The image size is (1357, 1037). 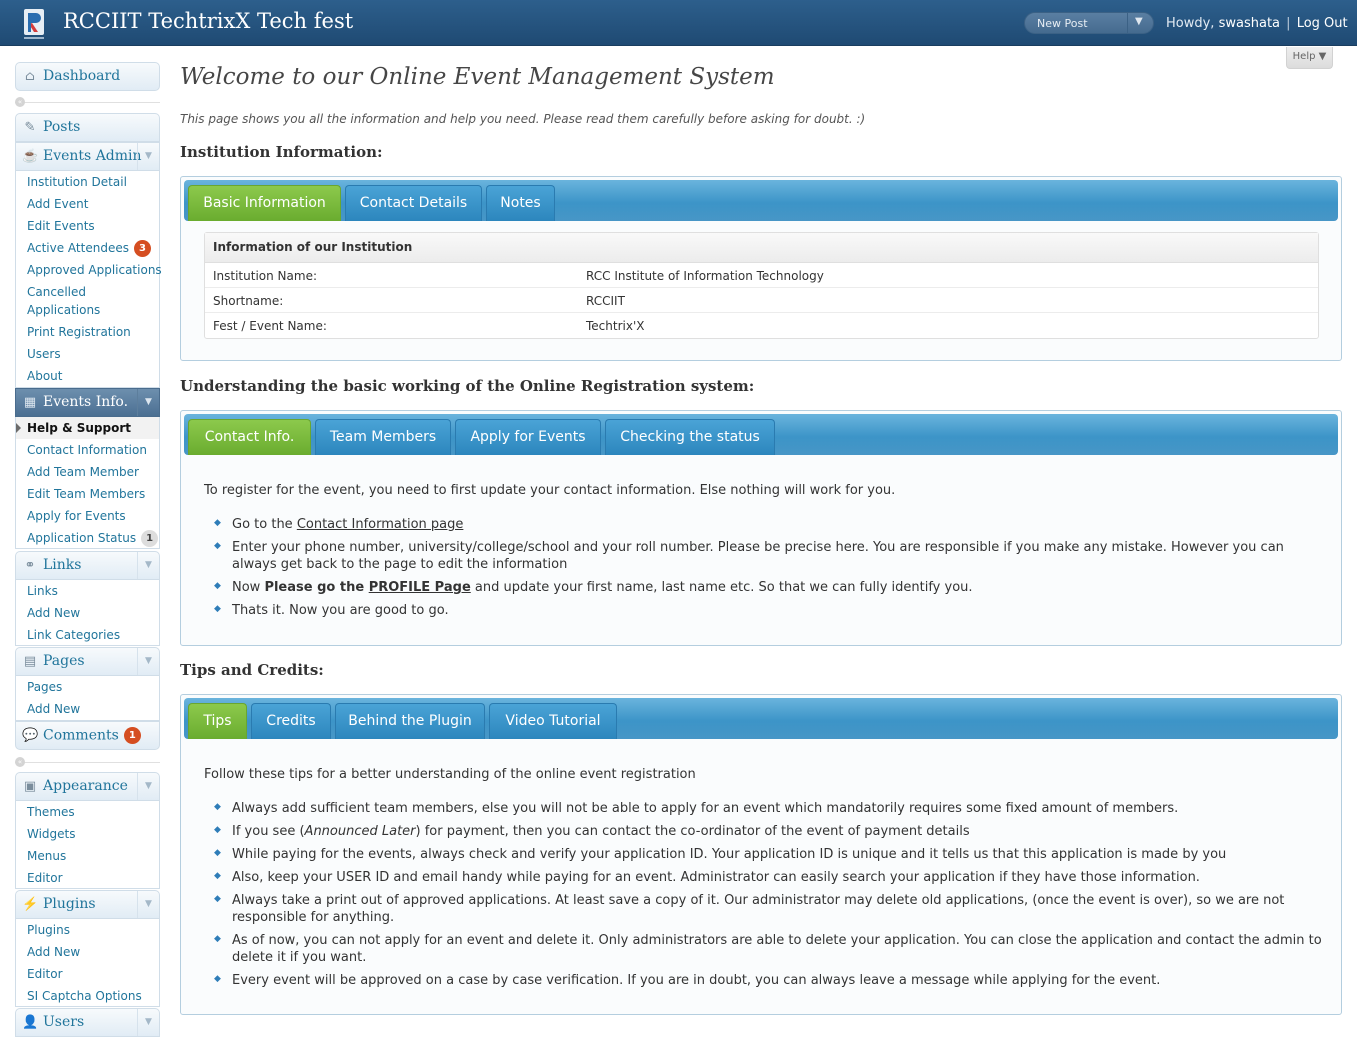 What do you see at coordinates (81, 76) in the screenshot?
I see `menu-dashboard-label: Dashboard` at bounding box center [81, 76].